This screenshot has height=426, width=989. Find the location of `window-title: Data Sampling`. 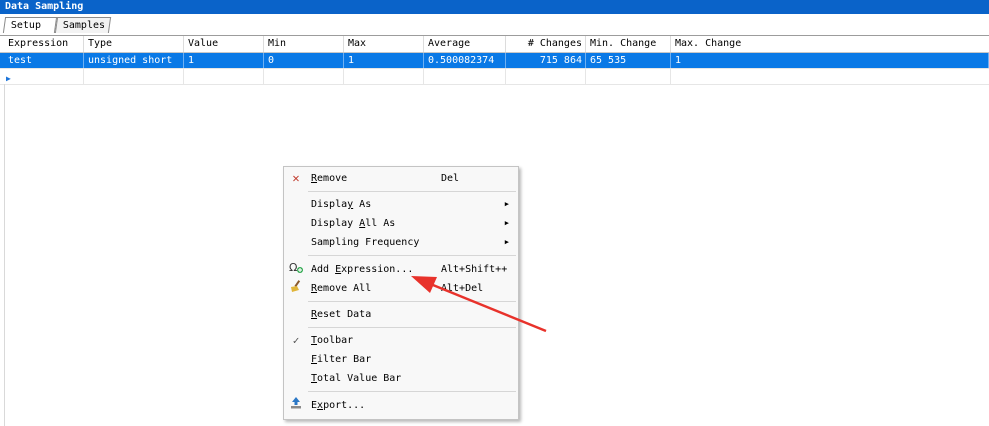

window-title: Data Sampling is located at coordinates (494, 7).